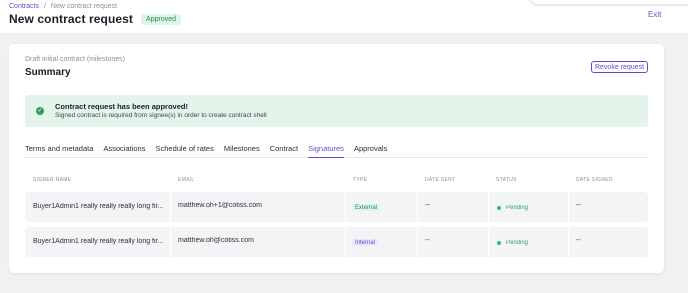  Describe the element at coordinates (161, 19) in the screenshot. I see `status-badge: Approved` at that location.